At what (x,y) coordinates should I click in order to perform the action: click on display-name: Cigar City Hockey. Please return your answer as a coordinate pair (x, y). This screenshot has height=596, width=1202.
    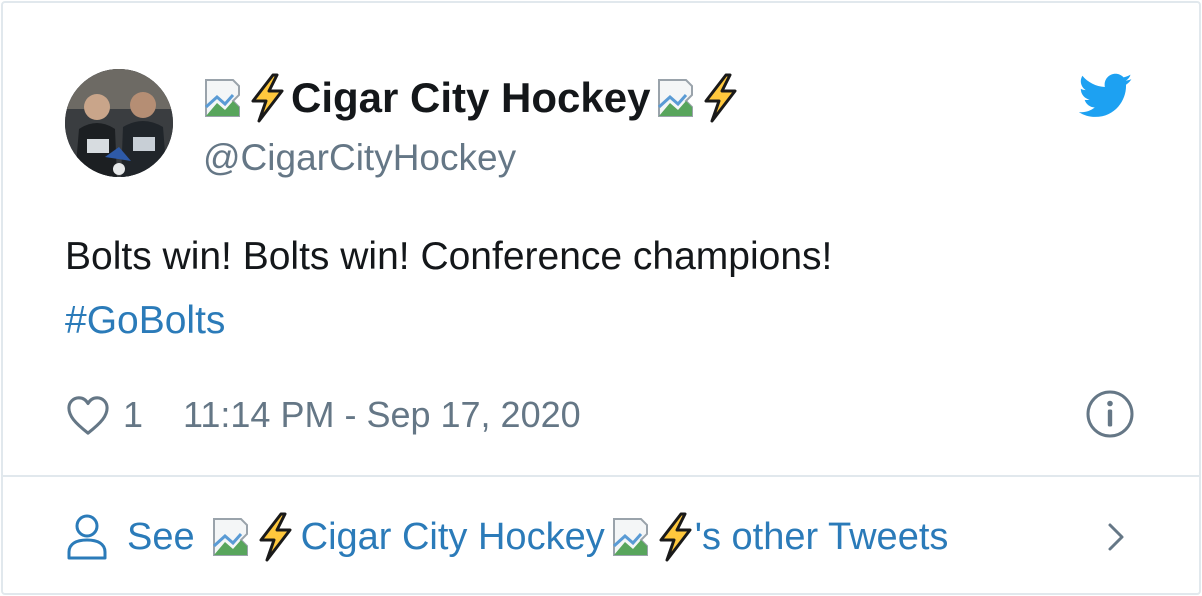
    Looking at the image, I should click on (471, 97).